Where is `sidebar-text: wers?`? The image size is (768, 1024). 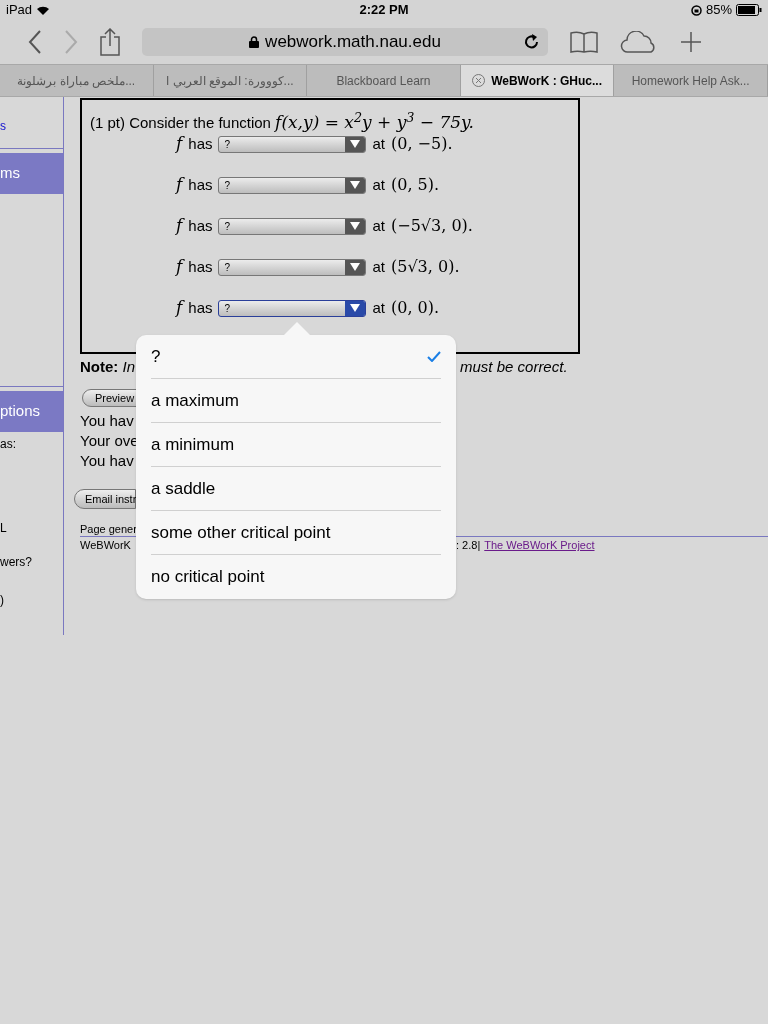
sidebar-text: wers? is located at coordinates (16, 560).